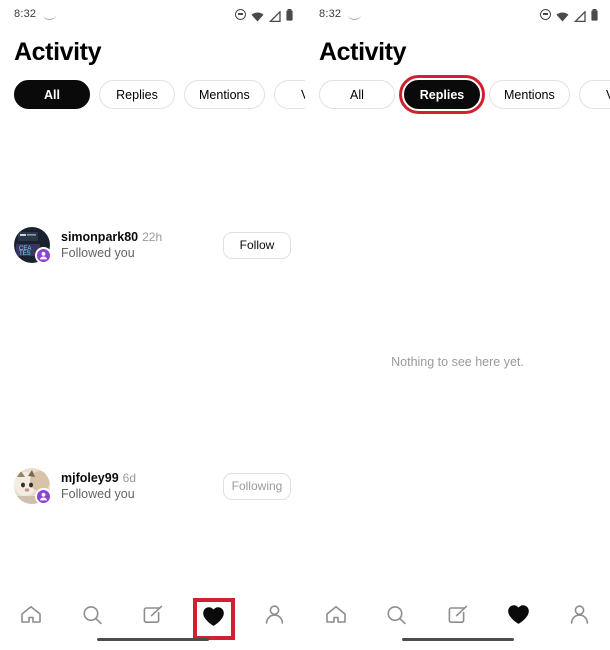 Image resolution: width=610 pixels, height=650 pixels. I want to click on following-button: Following, so click(257, 486).